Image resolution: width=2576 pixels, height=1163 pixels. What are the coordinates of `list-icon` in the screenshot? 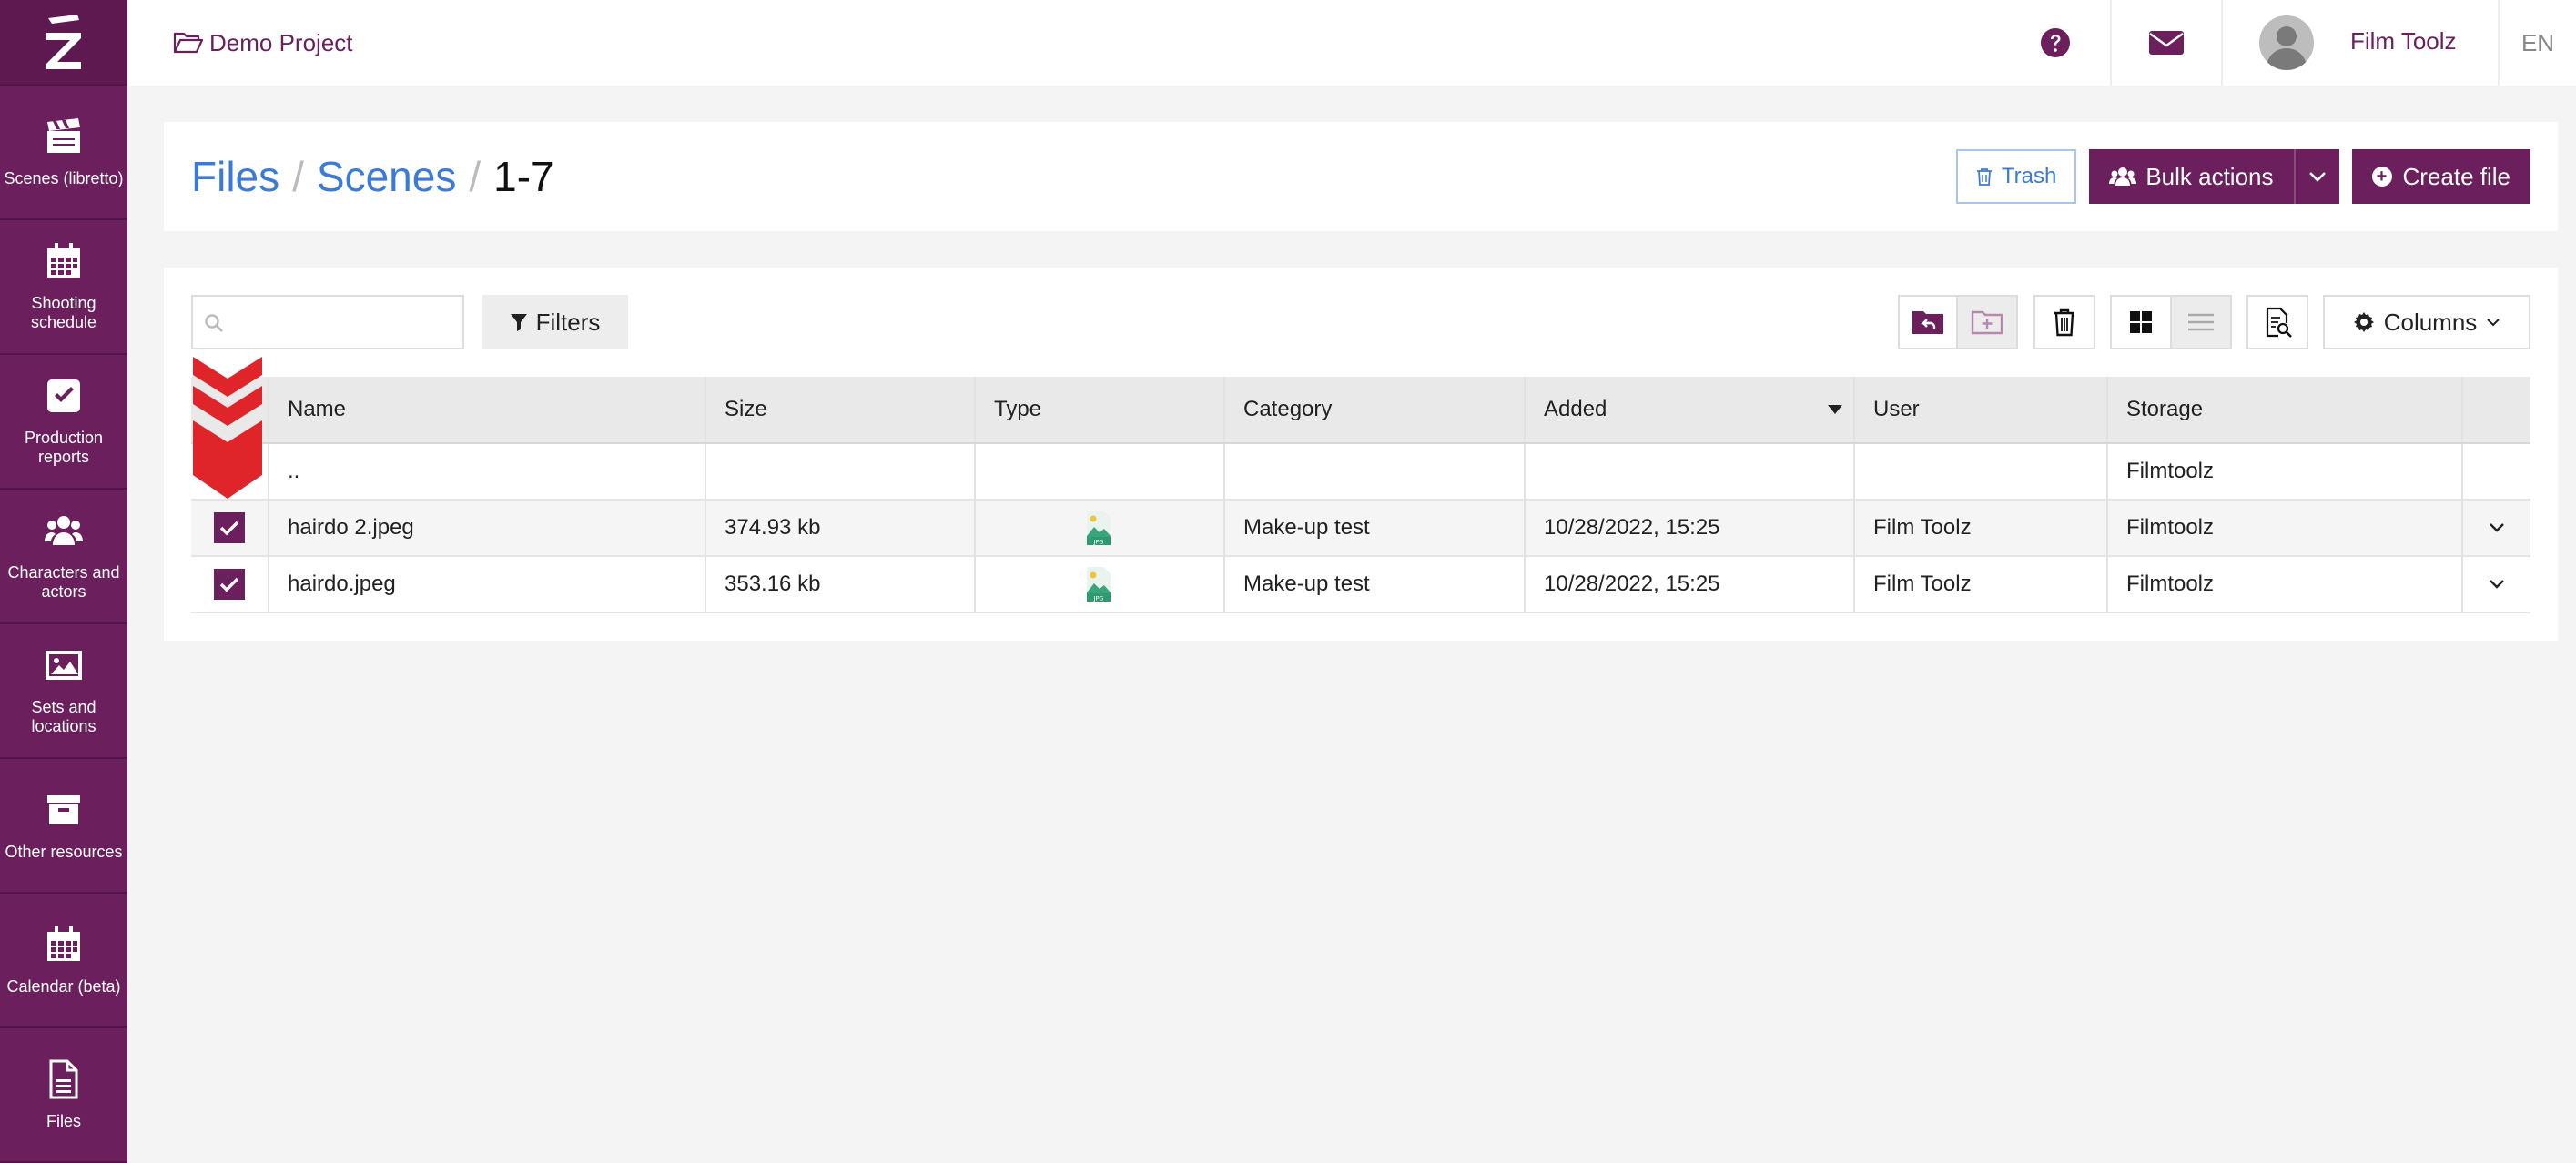 It's located at (2201, 322).